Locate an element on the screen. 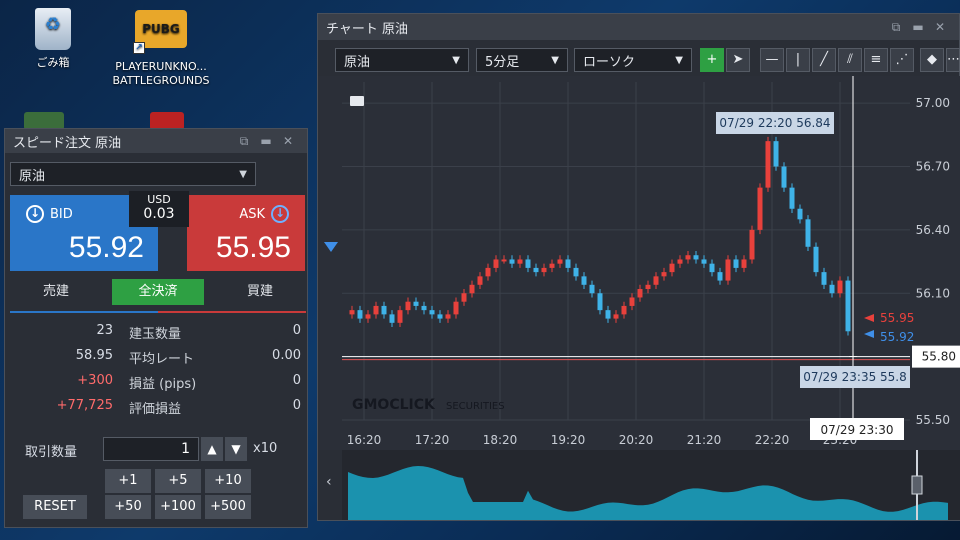 Image resolution: width=960 pixels, height=540 pixels. pubg-shortcut-icon: PUBG ↗ PLAYERUNKNO... BATTLEGROUNDS is located at coordinates (161, 49).